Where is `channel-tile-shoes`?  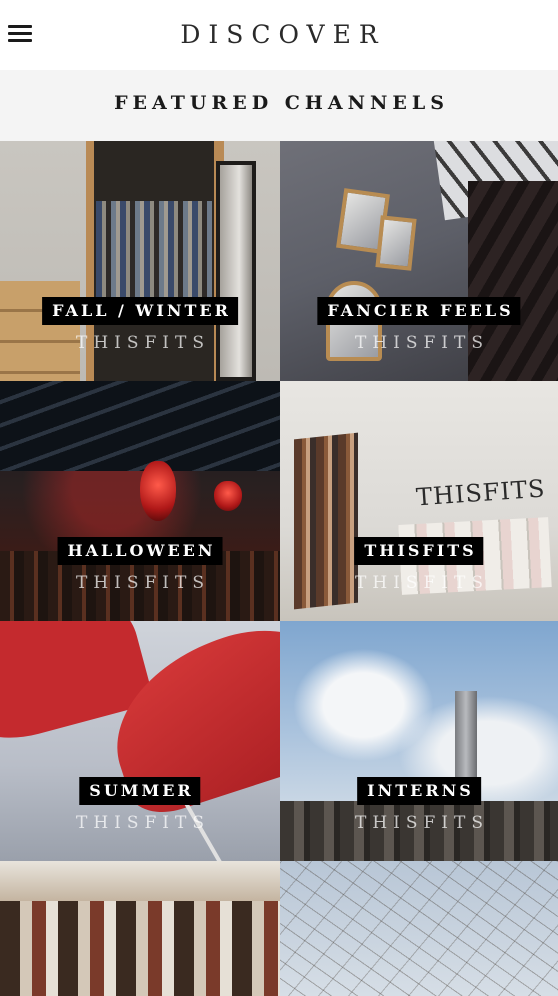
channel-tile-shoes is located at coordinates (140, 928).